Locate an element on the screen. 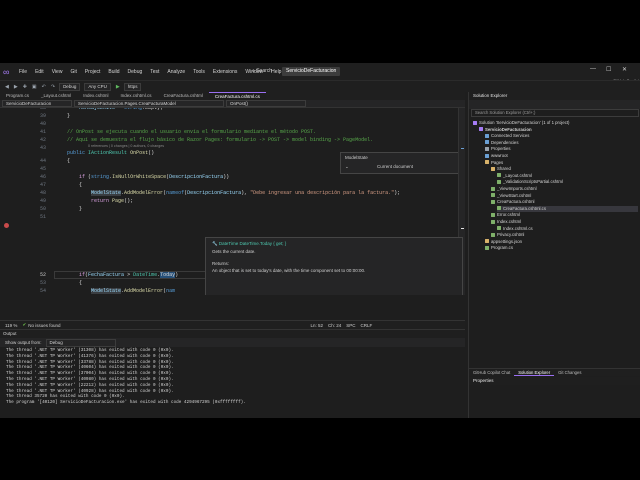 Image resolution: width=640 pixels, height=480 pixels. platform-dropdown: Any CPU is located at coordinates (97, 86).